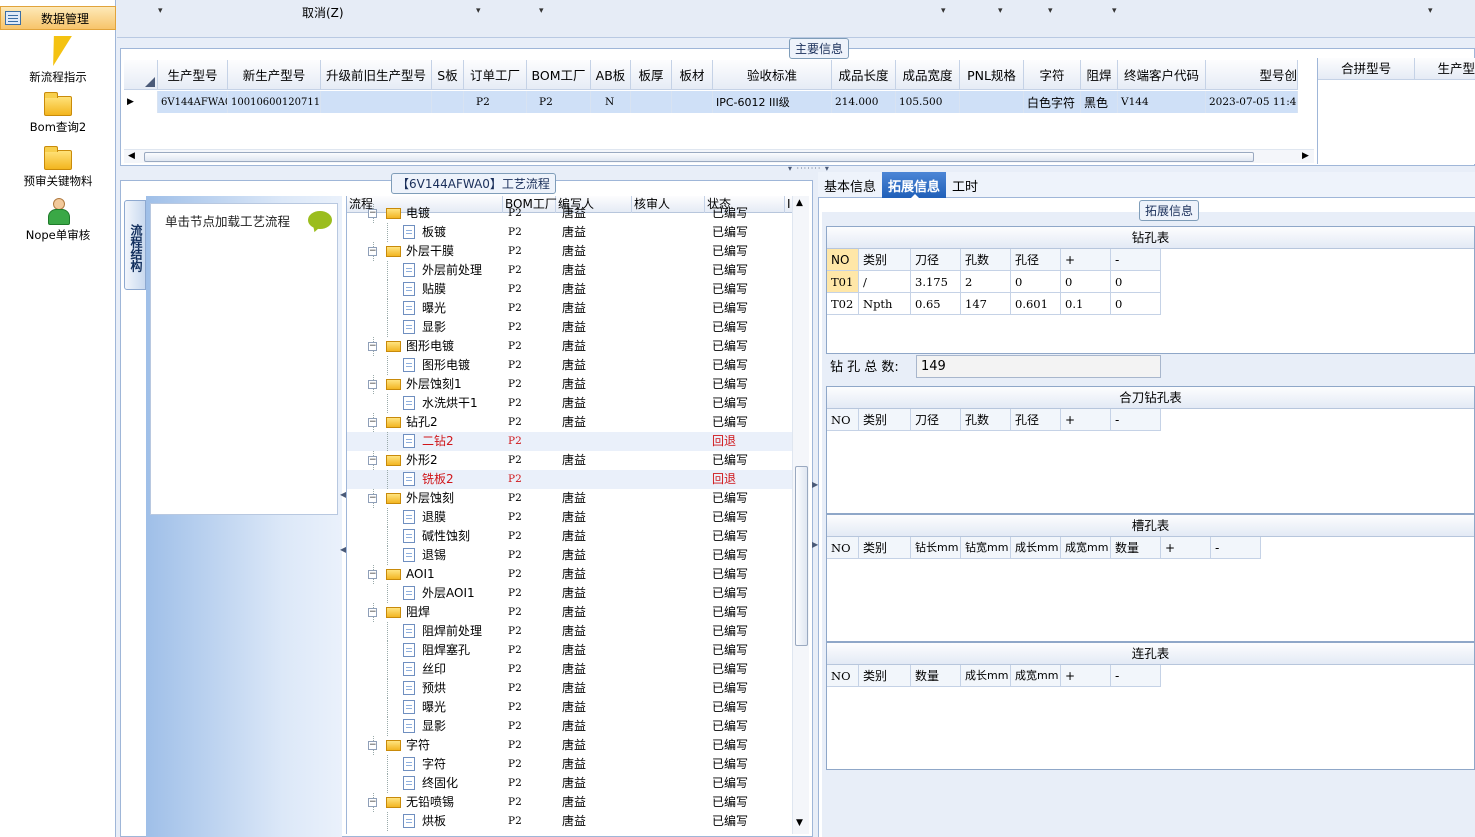 The image size is (1475, 837). Describe the element at coordinates (569, 346) in the screenshot. I see `list-item: − 图形电镀 P2 唐益 已编写` at that location.